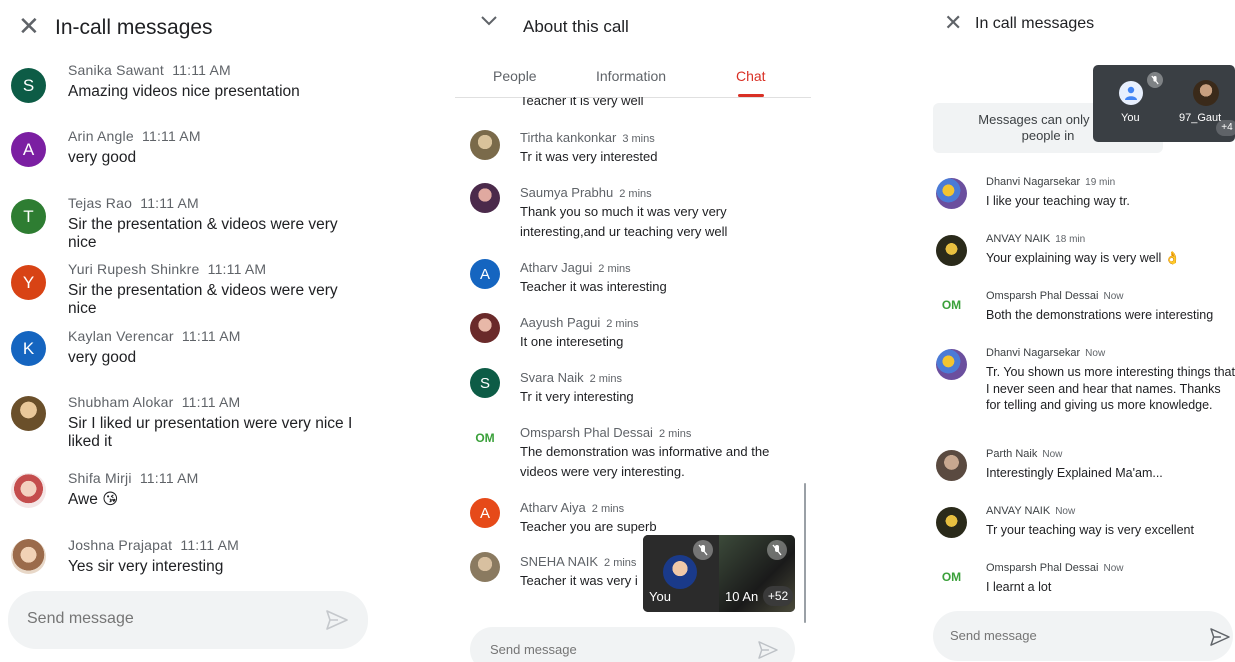 This screenshot has width=1235, height=662. I want to click on message-text: Teacher it was interesting, so click(593, 286).